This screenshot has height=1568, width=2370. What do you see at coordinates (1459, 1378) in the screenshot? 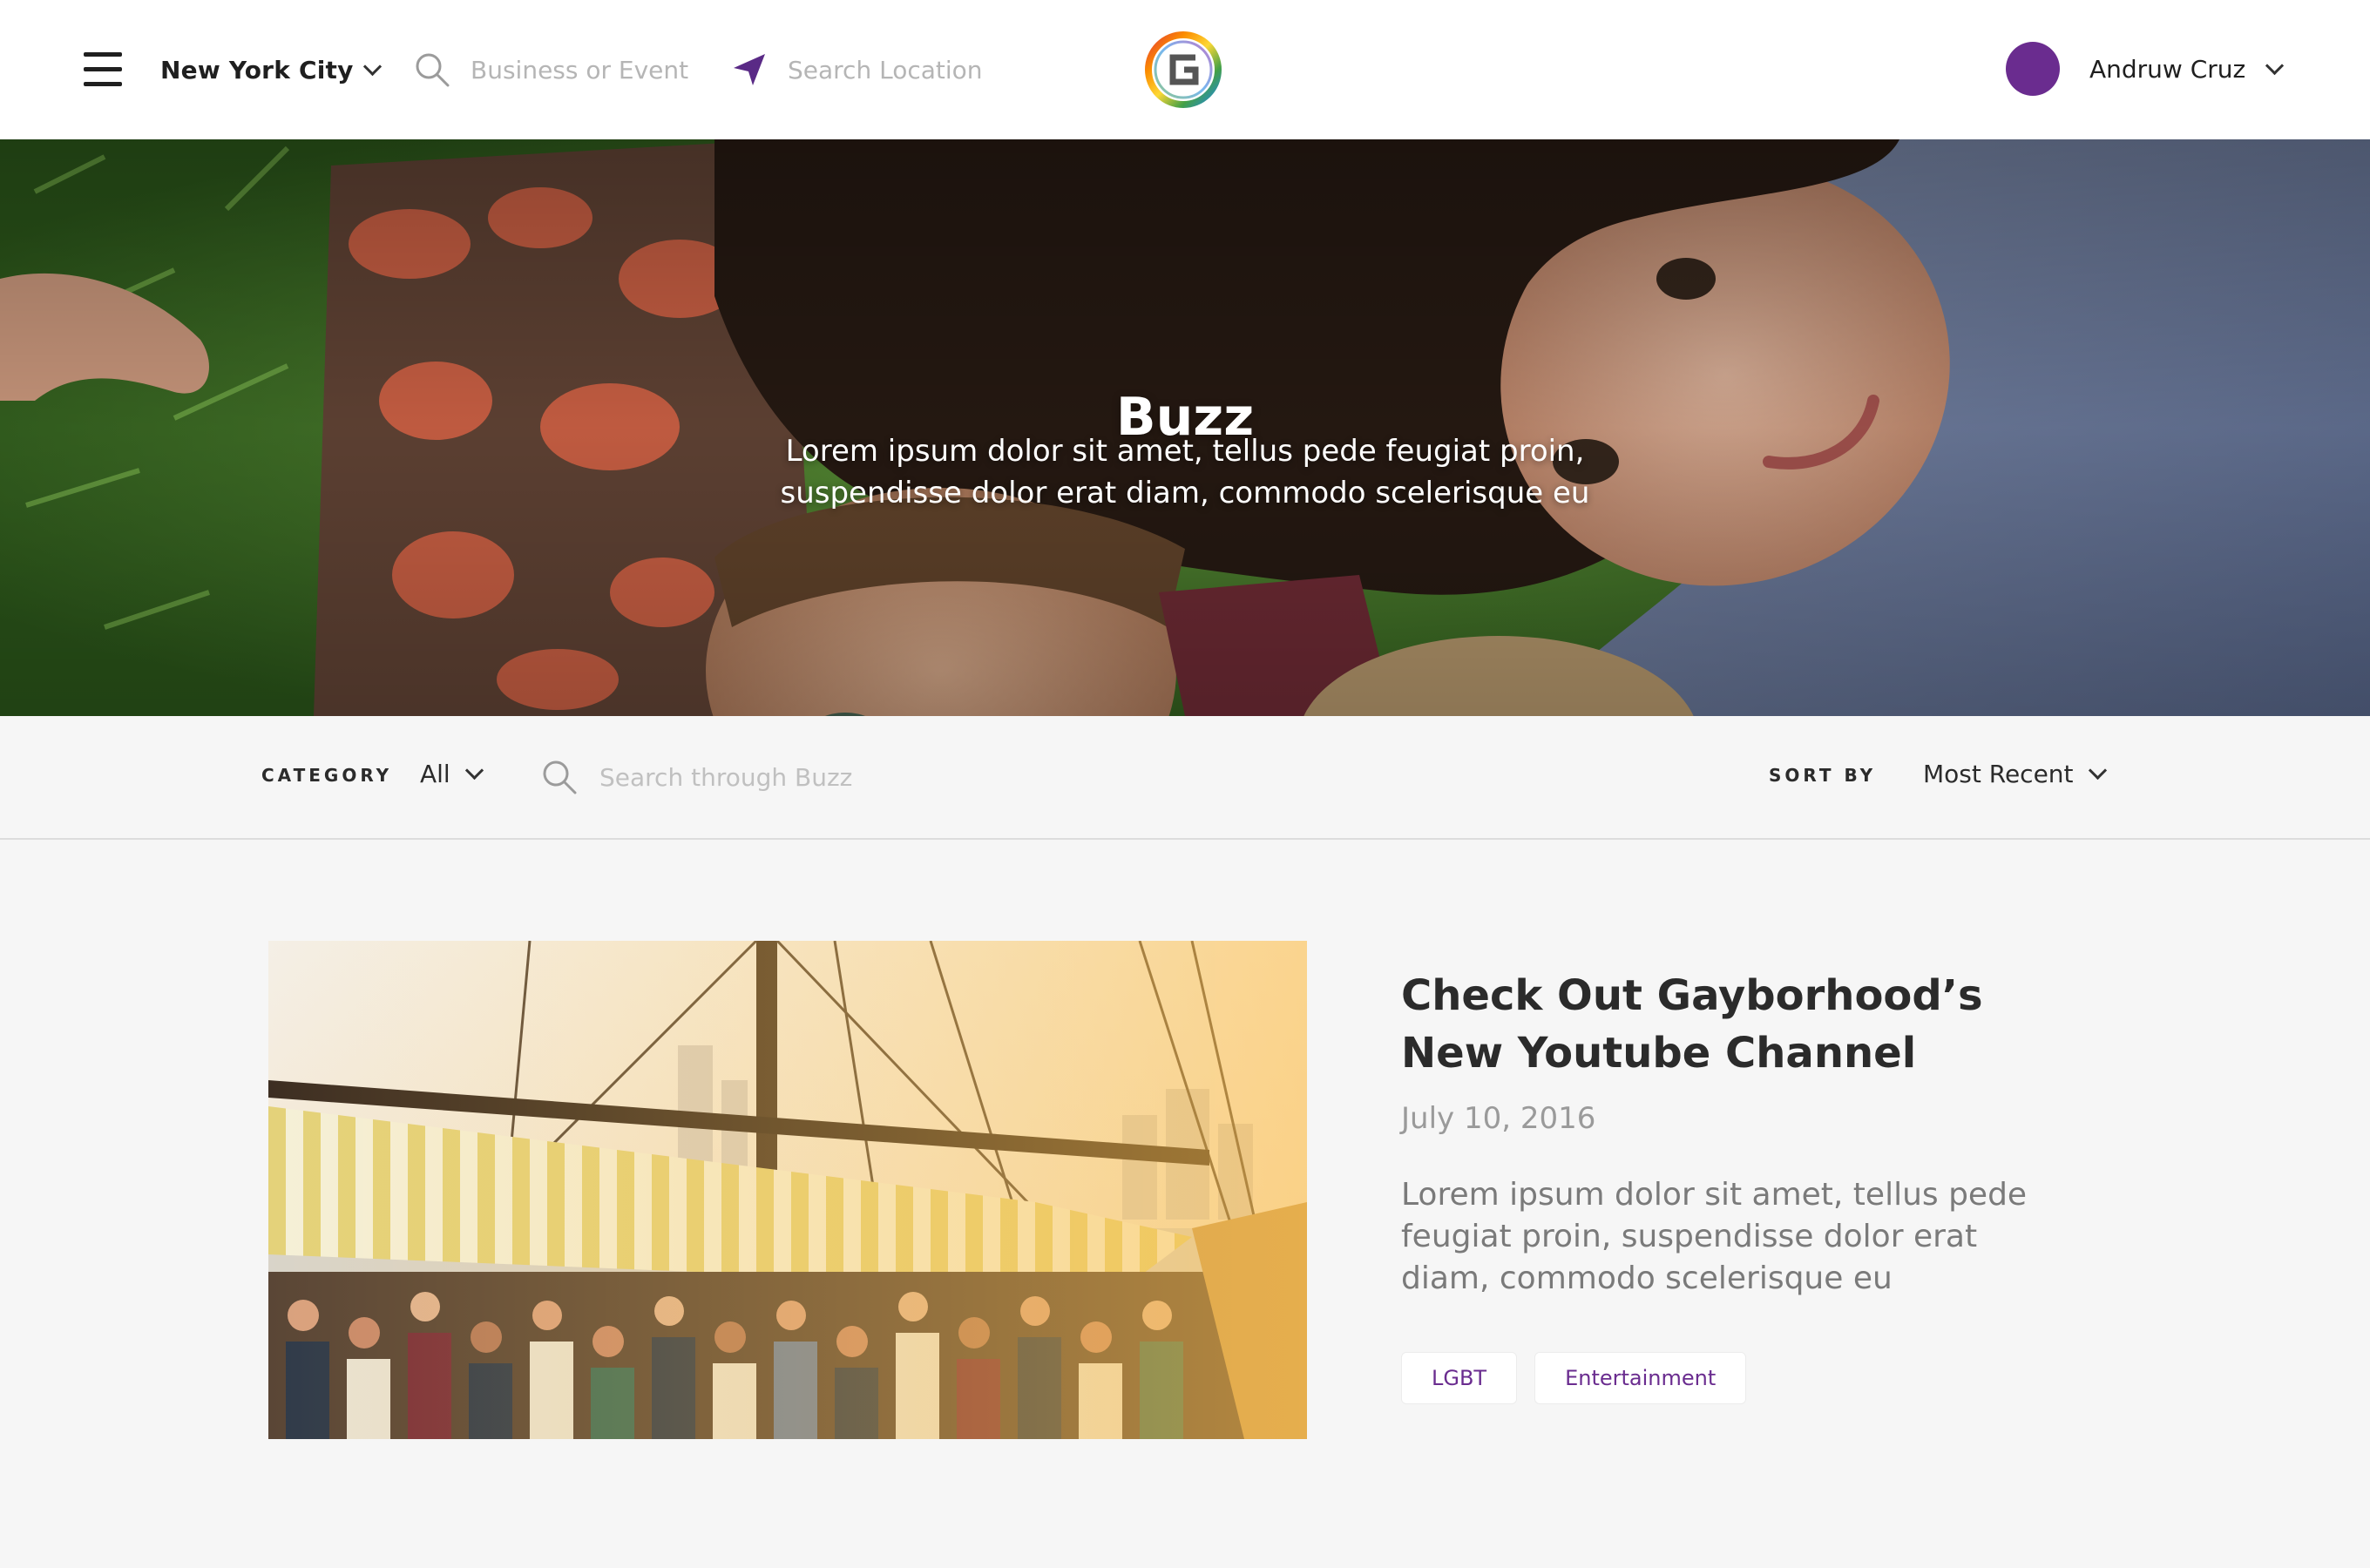
I see `tag-lgbt: LGBT` at bounding box center [1459, 1378].